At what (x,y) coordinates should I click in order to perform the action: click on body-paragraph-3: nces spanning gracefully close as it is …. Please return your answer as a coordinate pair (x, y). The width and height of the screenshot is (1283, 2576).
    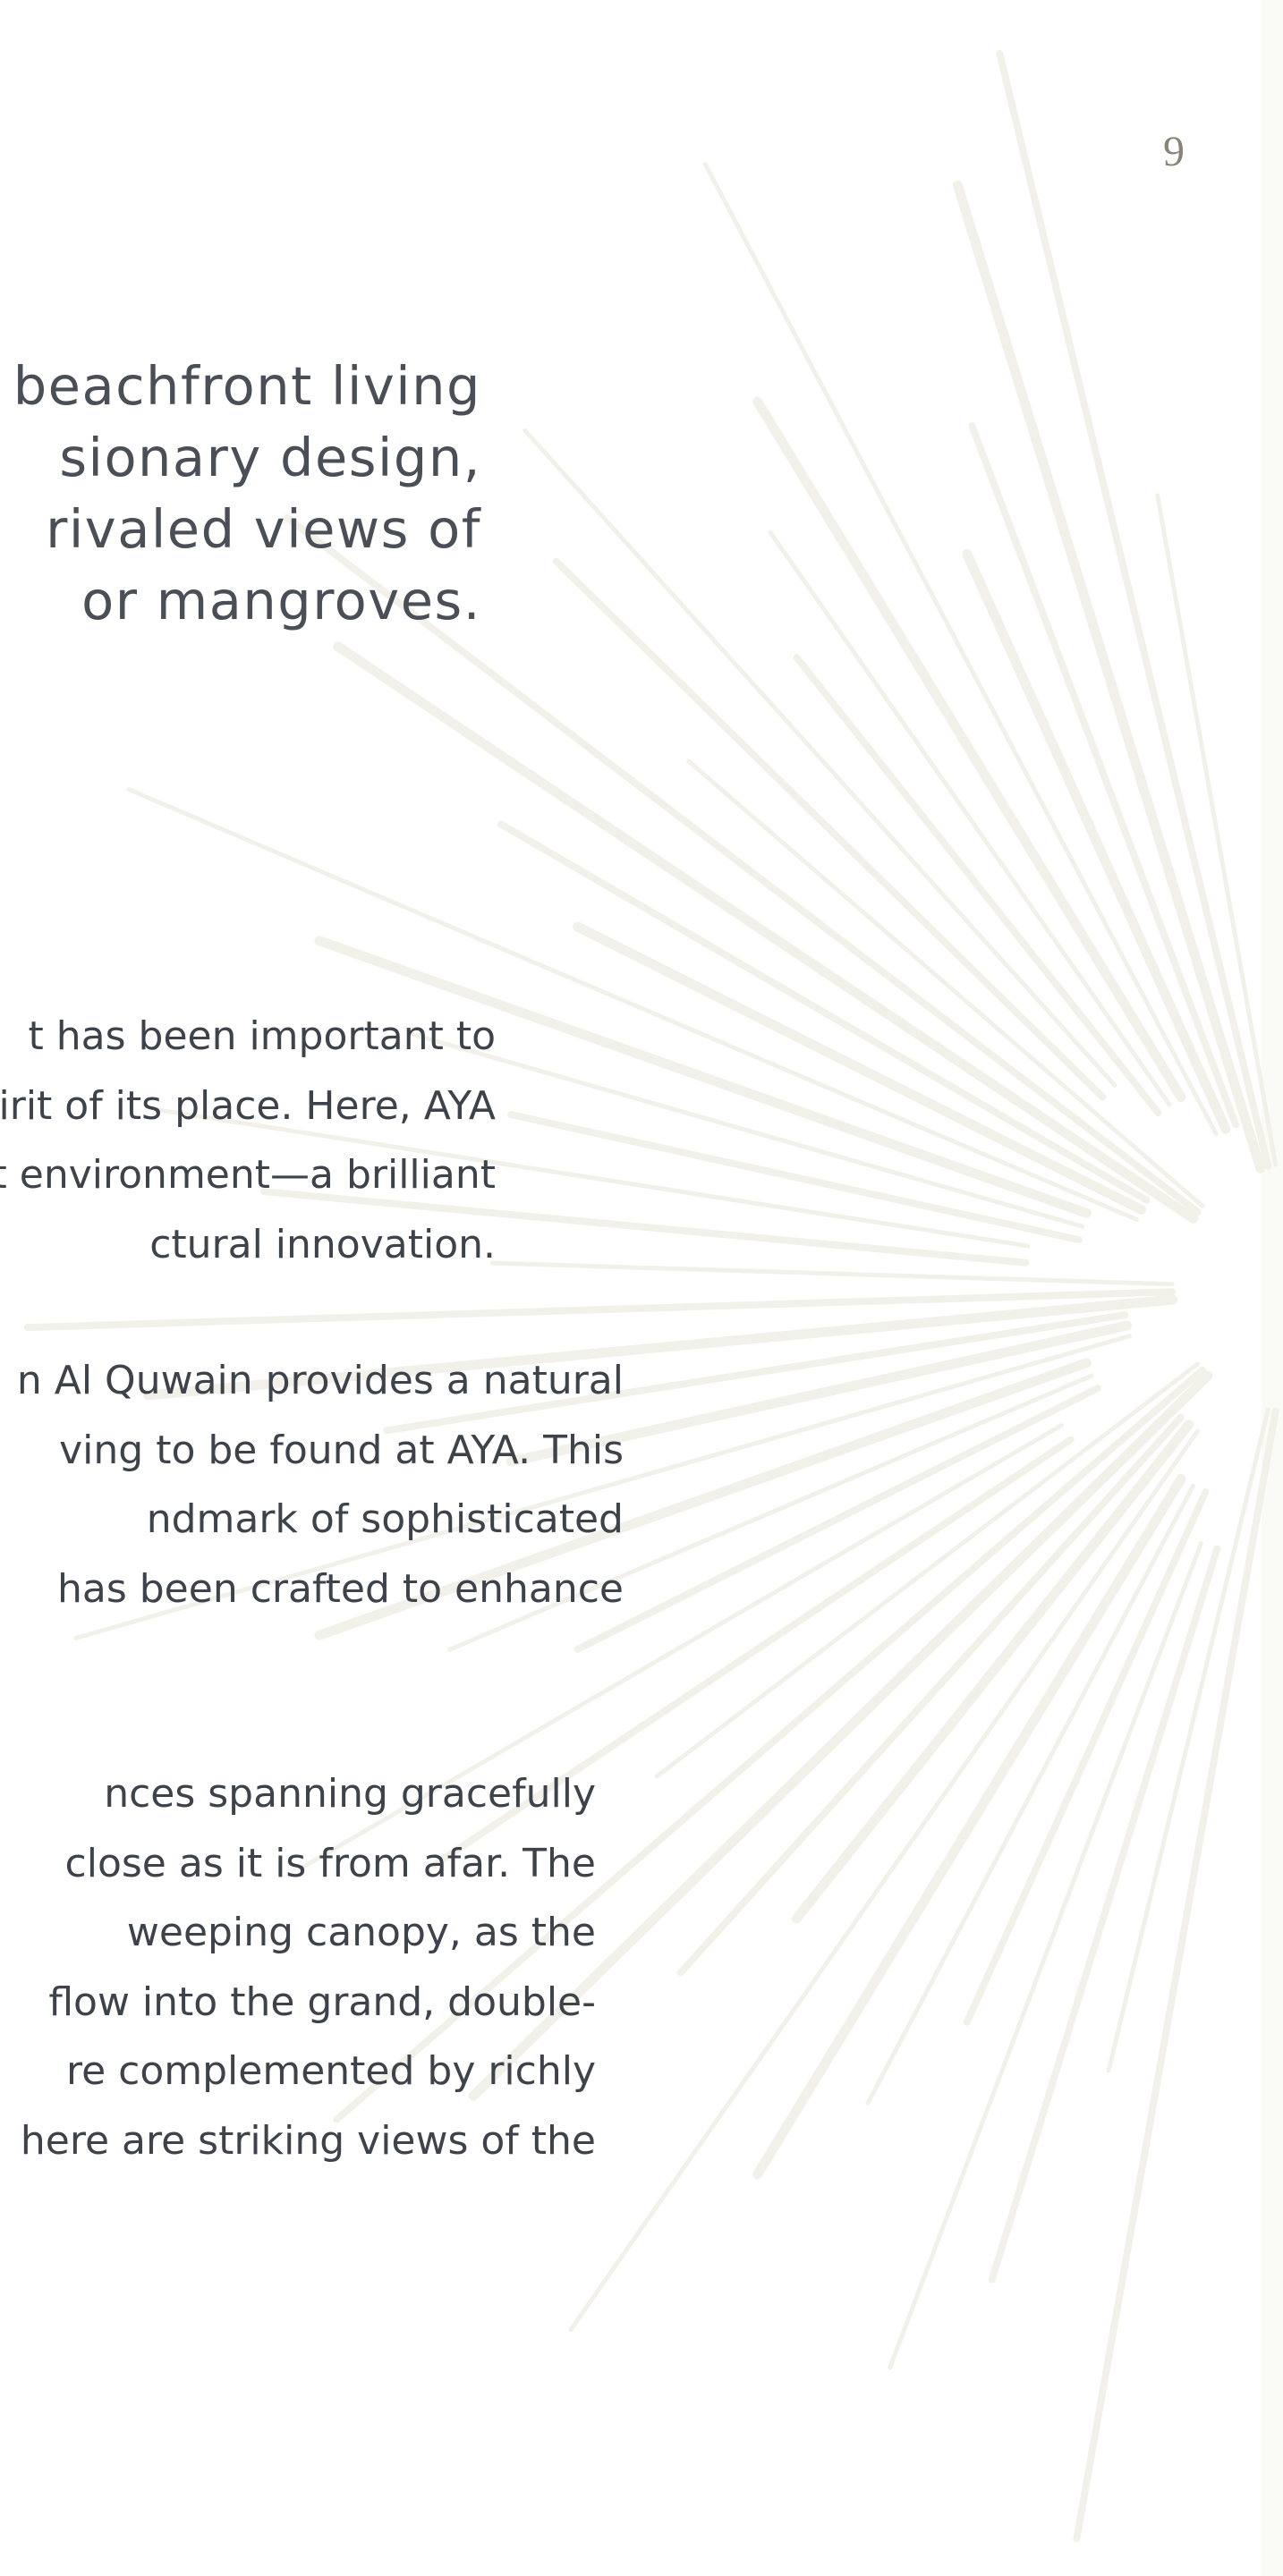
    Looking at the image, I should click on (308, 1967).